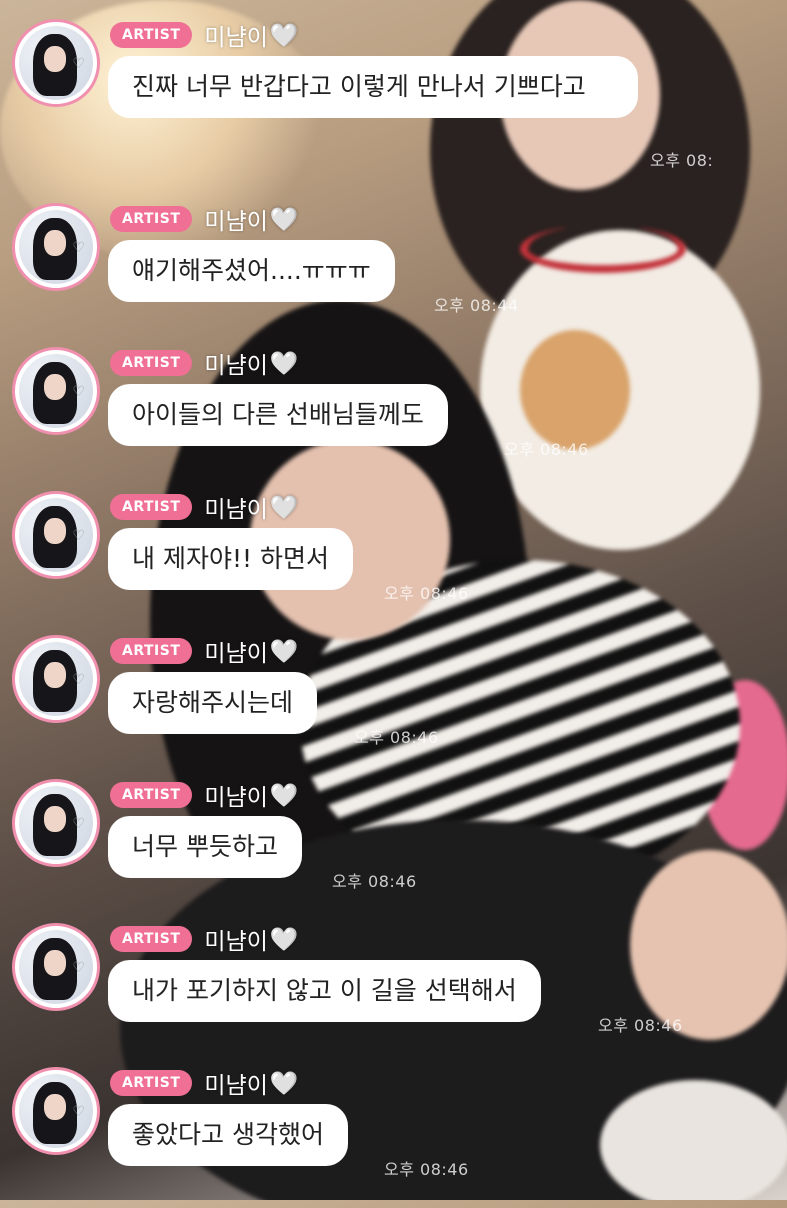 Image resolution: width=787 pixels, height=1208 pixels. Describe the element at coordinates (476, 305) in the screenshot. I see `message-time: 오후 08:44` at that location.